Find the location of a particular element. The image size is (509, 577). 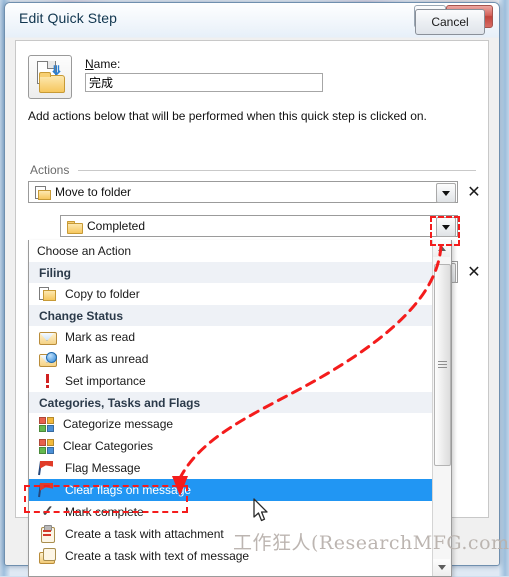

categorize-message-icon is located at coordinates (46, 424).